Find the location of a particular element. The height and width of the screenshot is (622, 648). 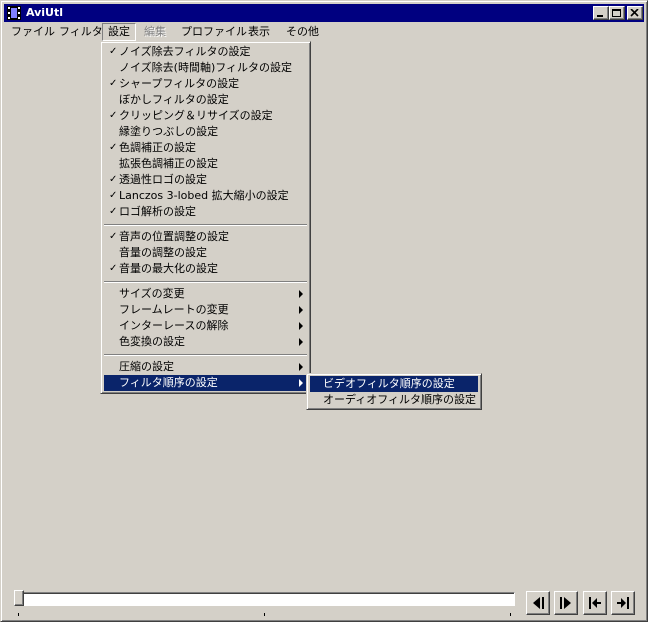

close-icon is located at coordinates (634, 13).